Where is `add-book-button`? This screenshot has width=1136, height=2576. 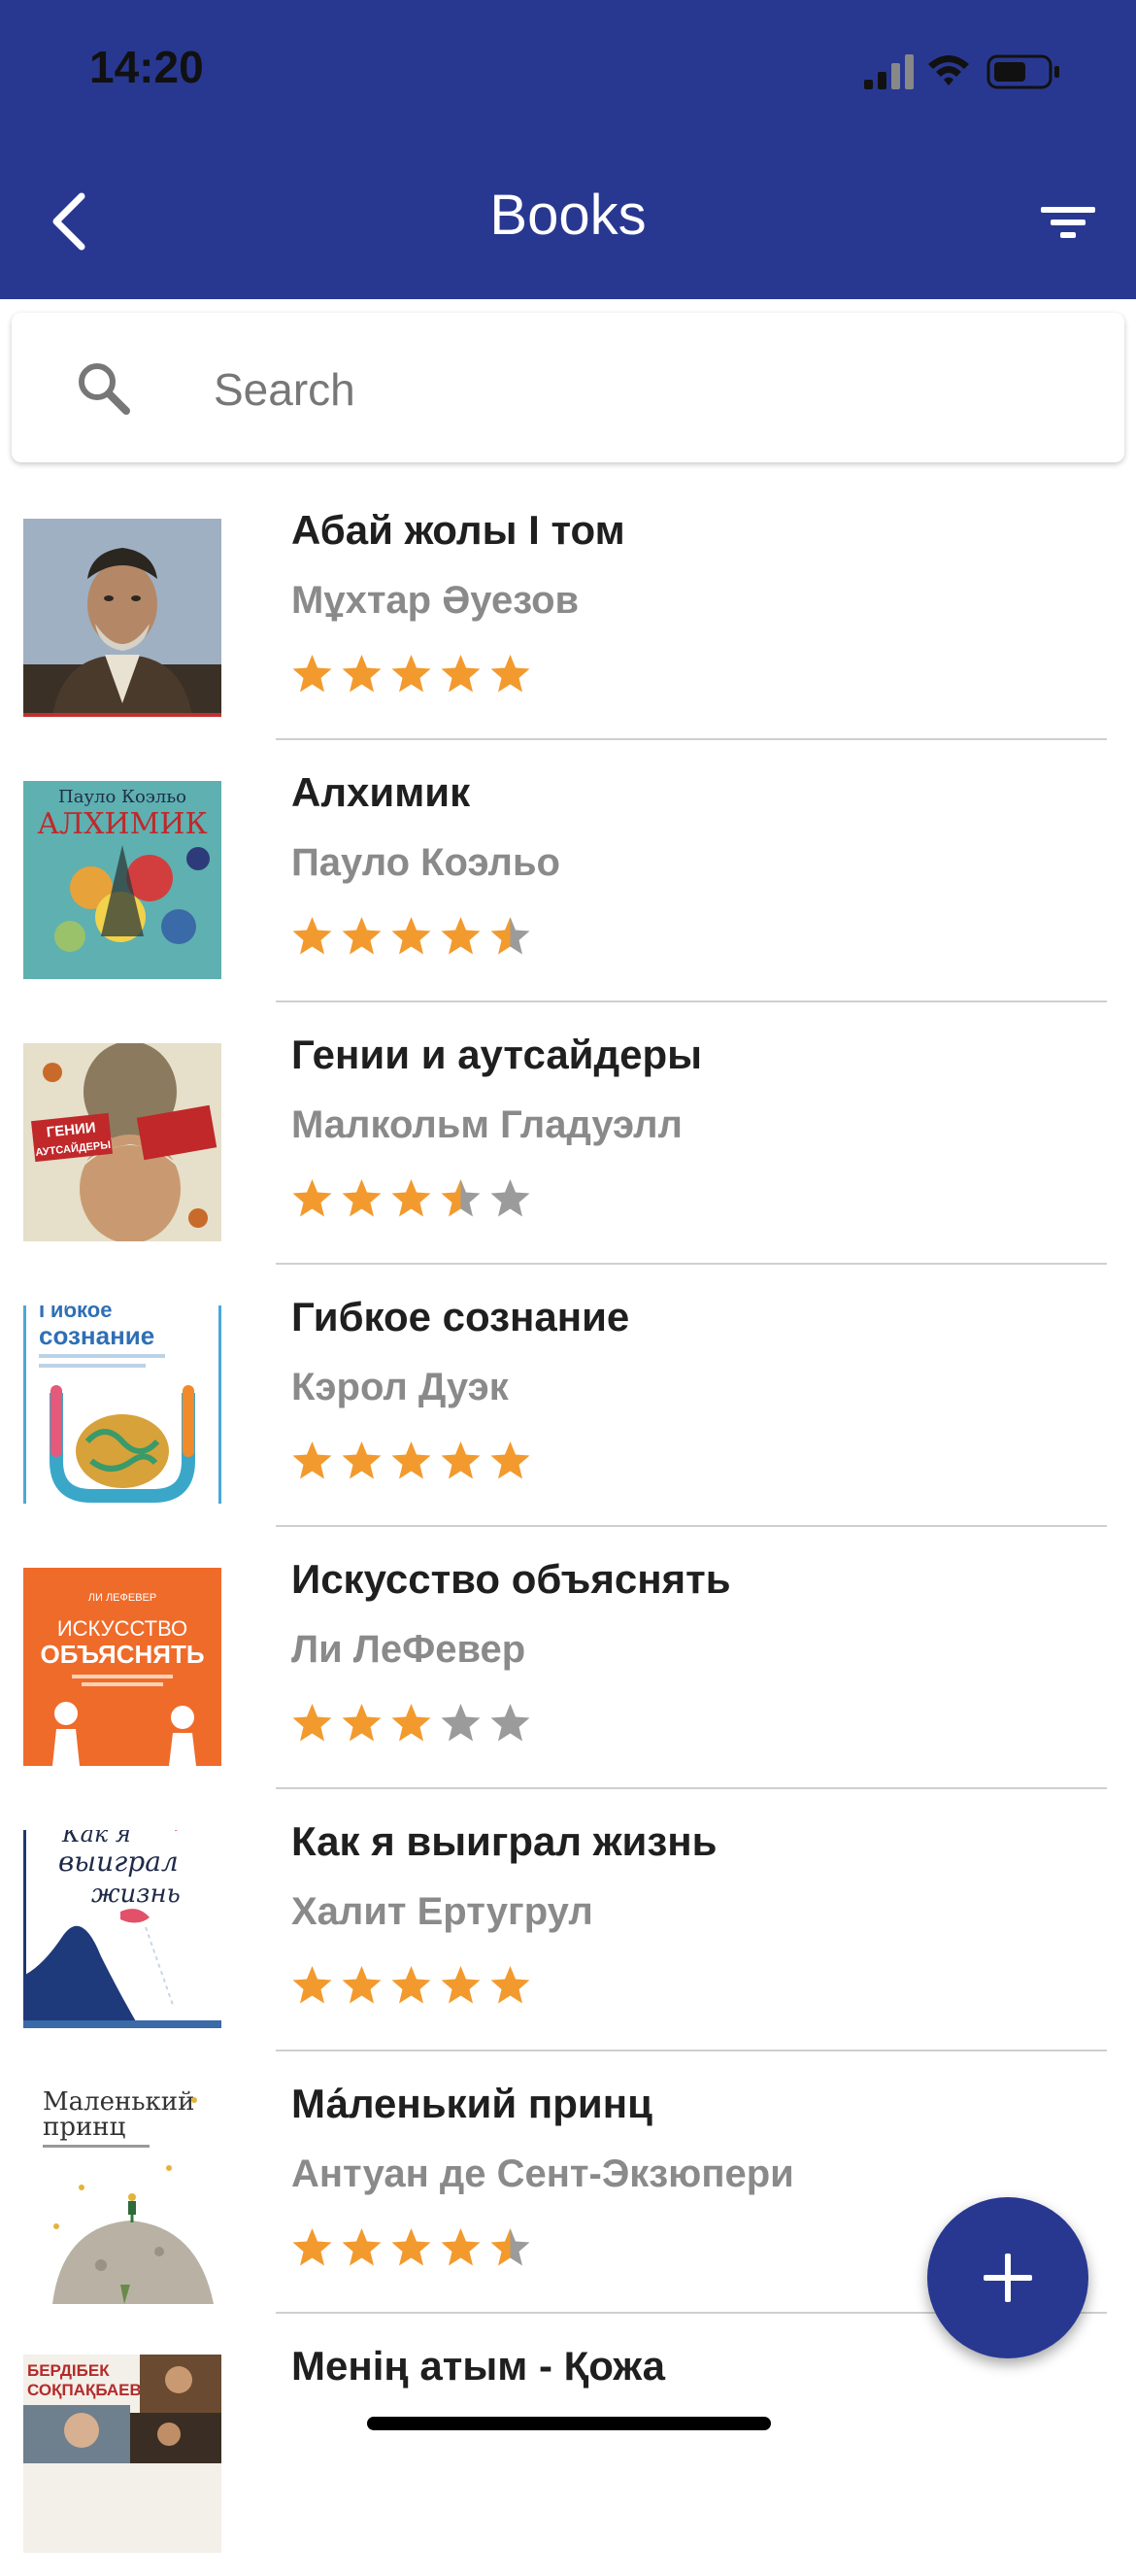 add-book-button is located at coordinates (1007, 2277).